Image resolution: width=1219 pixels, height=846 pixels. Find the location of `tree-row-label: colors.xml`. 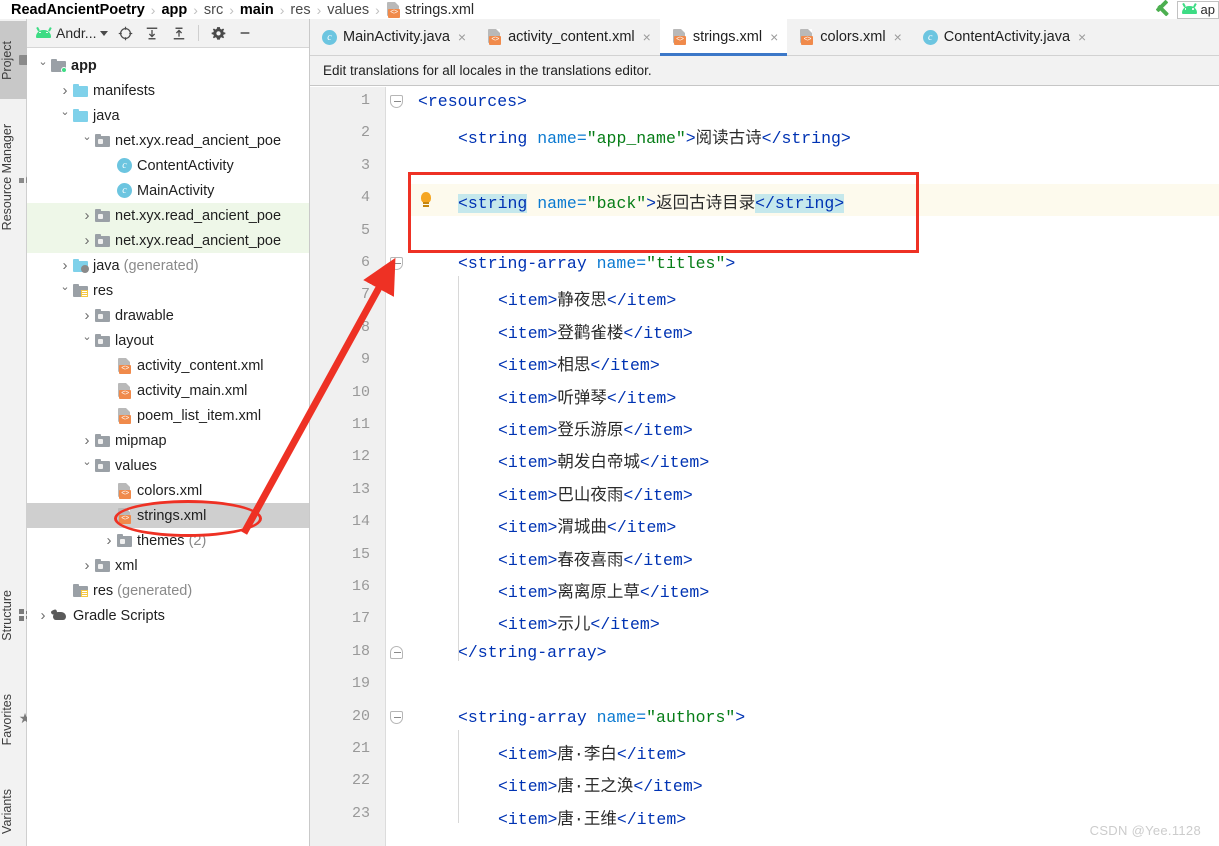

tree-row-label: colors.xml is located at coordinates (170, 490).